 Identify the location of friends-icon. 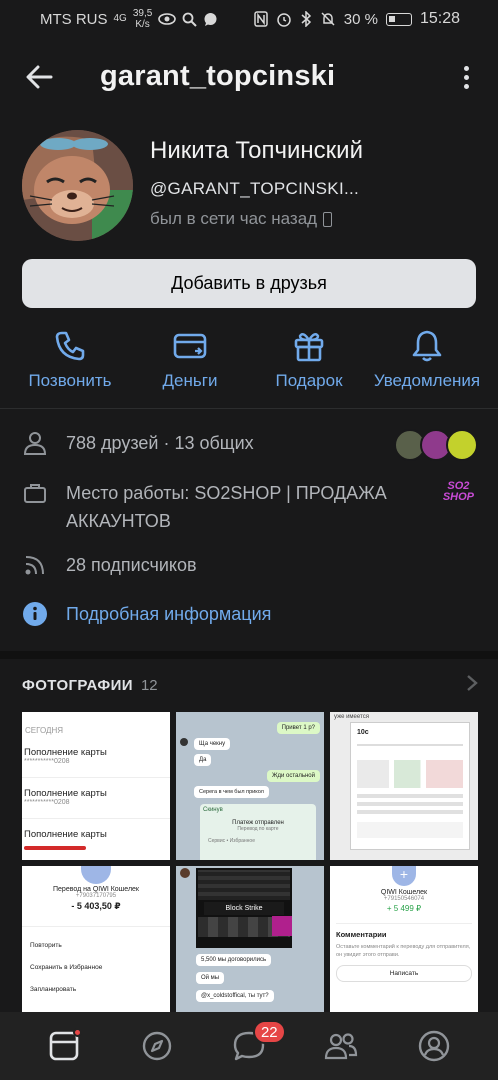
(341, 1046).